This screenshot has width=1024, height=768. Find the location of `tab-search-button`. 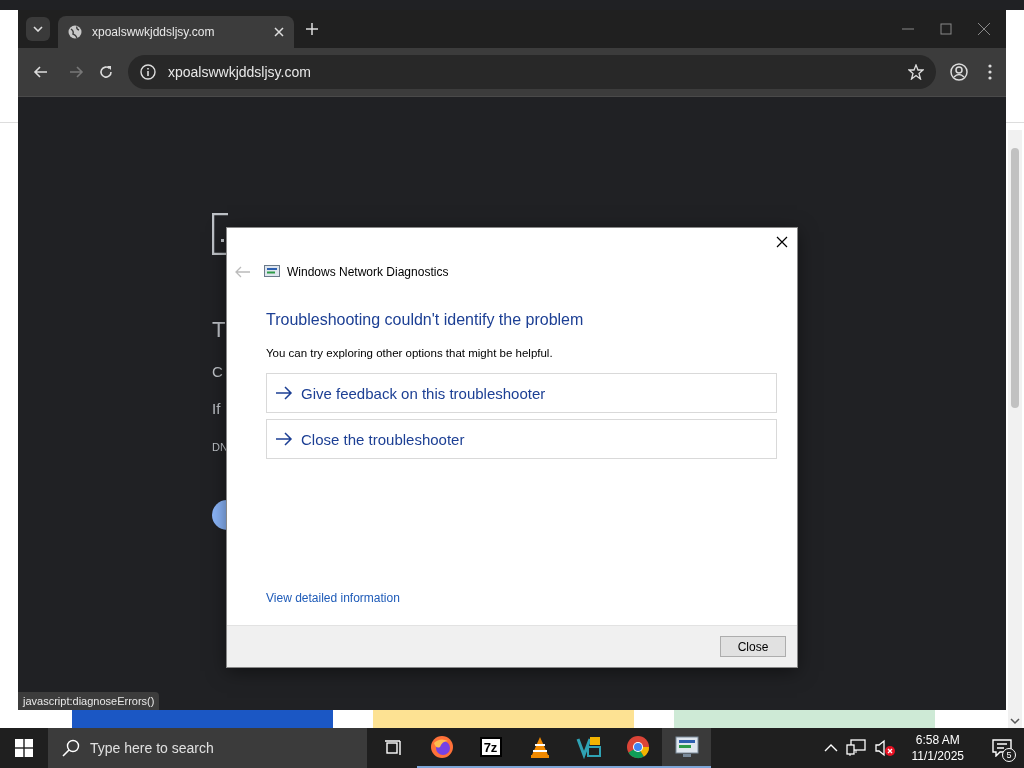

tab-search-button is located at coordinates (38, 29).